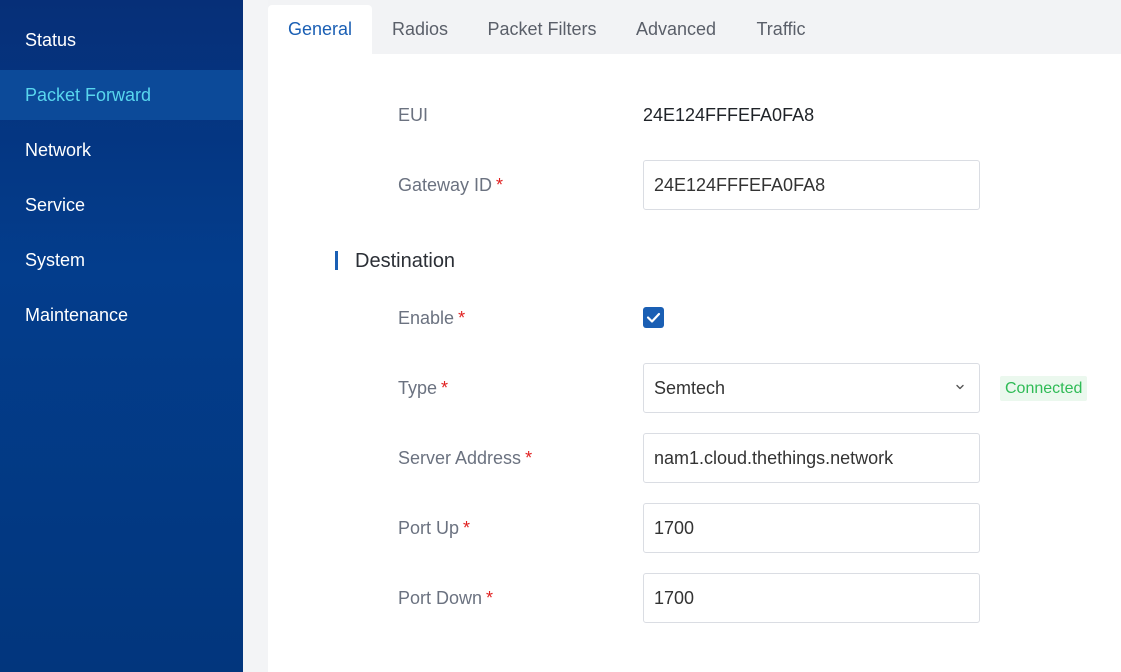 This screenshot has width=1121, height=672. Describe the element at coordinates (121, 260) in the screenshot. I see `sidebar-item-system: System` at that location.